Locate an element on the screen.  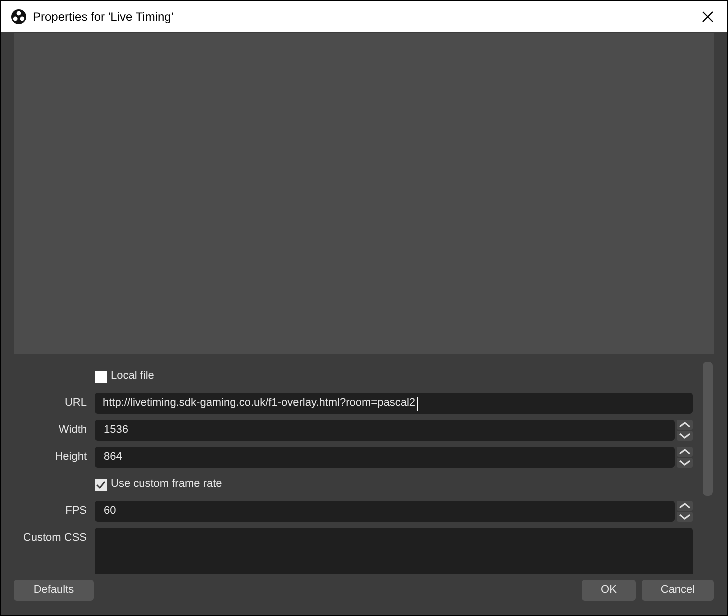
field-label: Height is located at coordinates (70, 457).